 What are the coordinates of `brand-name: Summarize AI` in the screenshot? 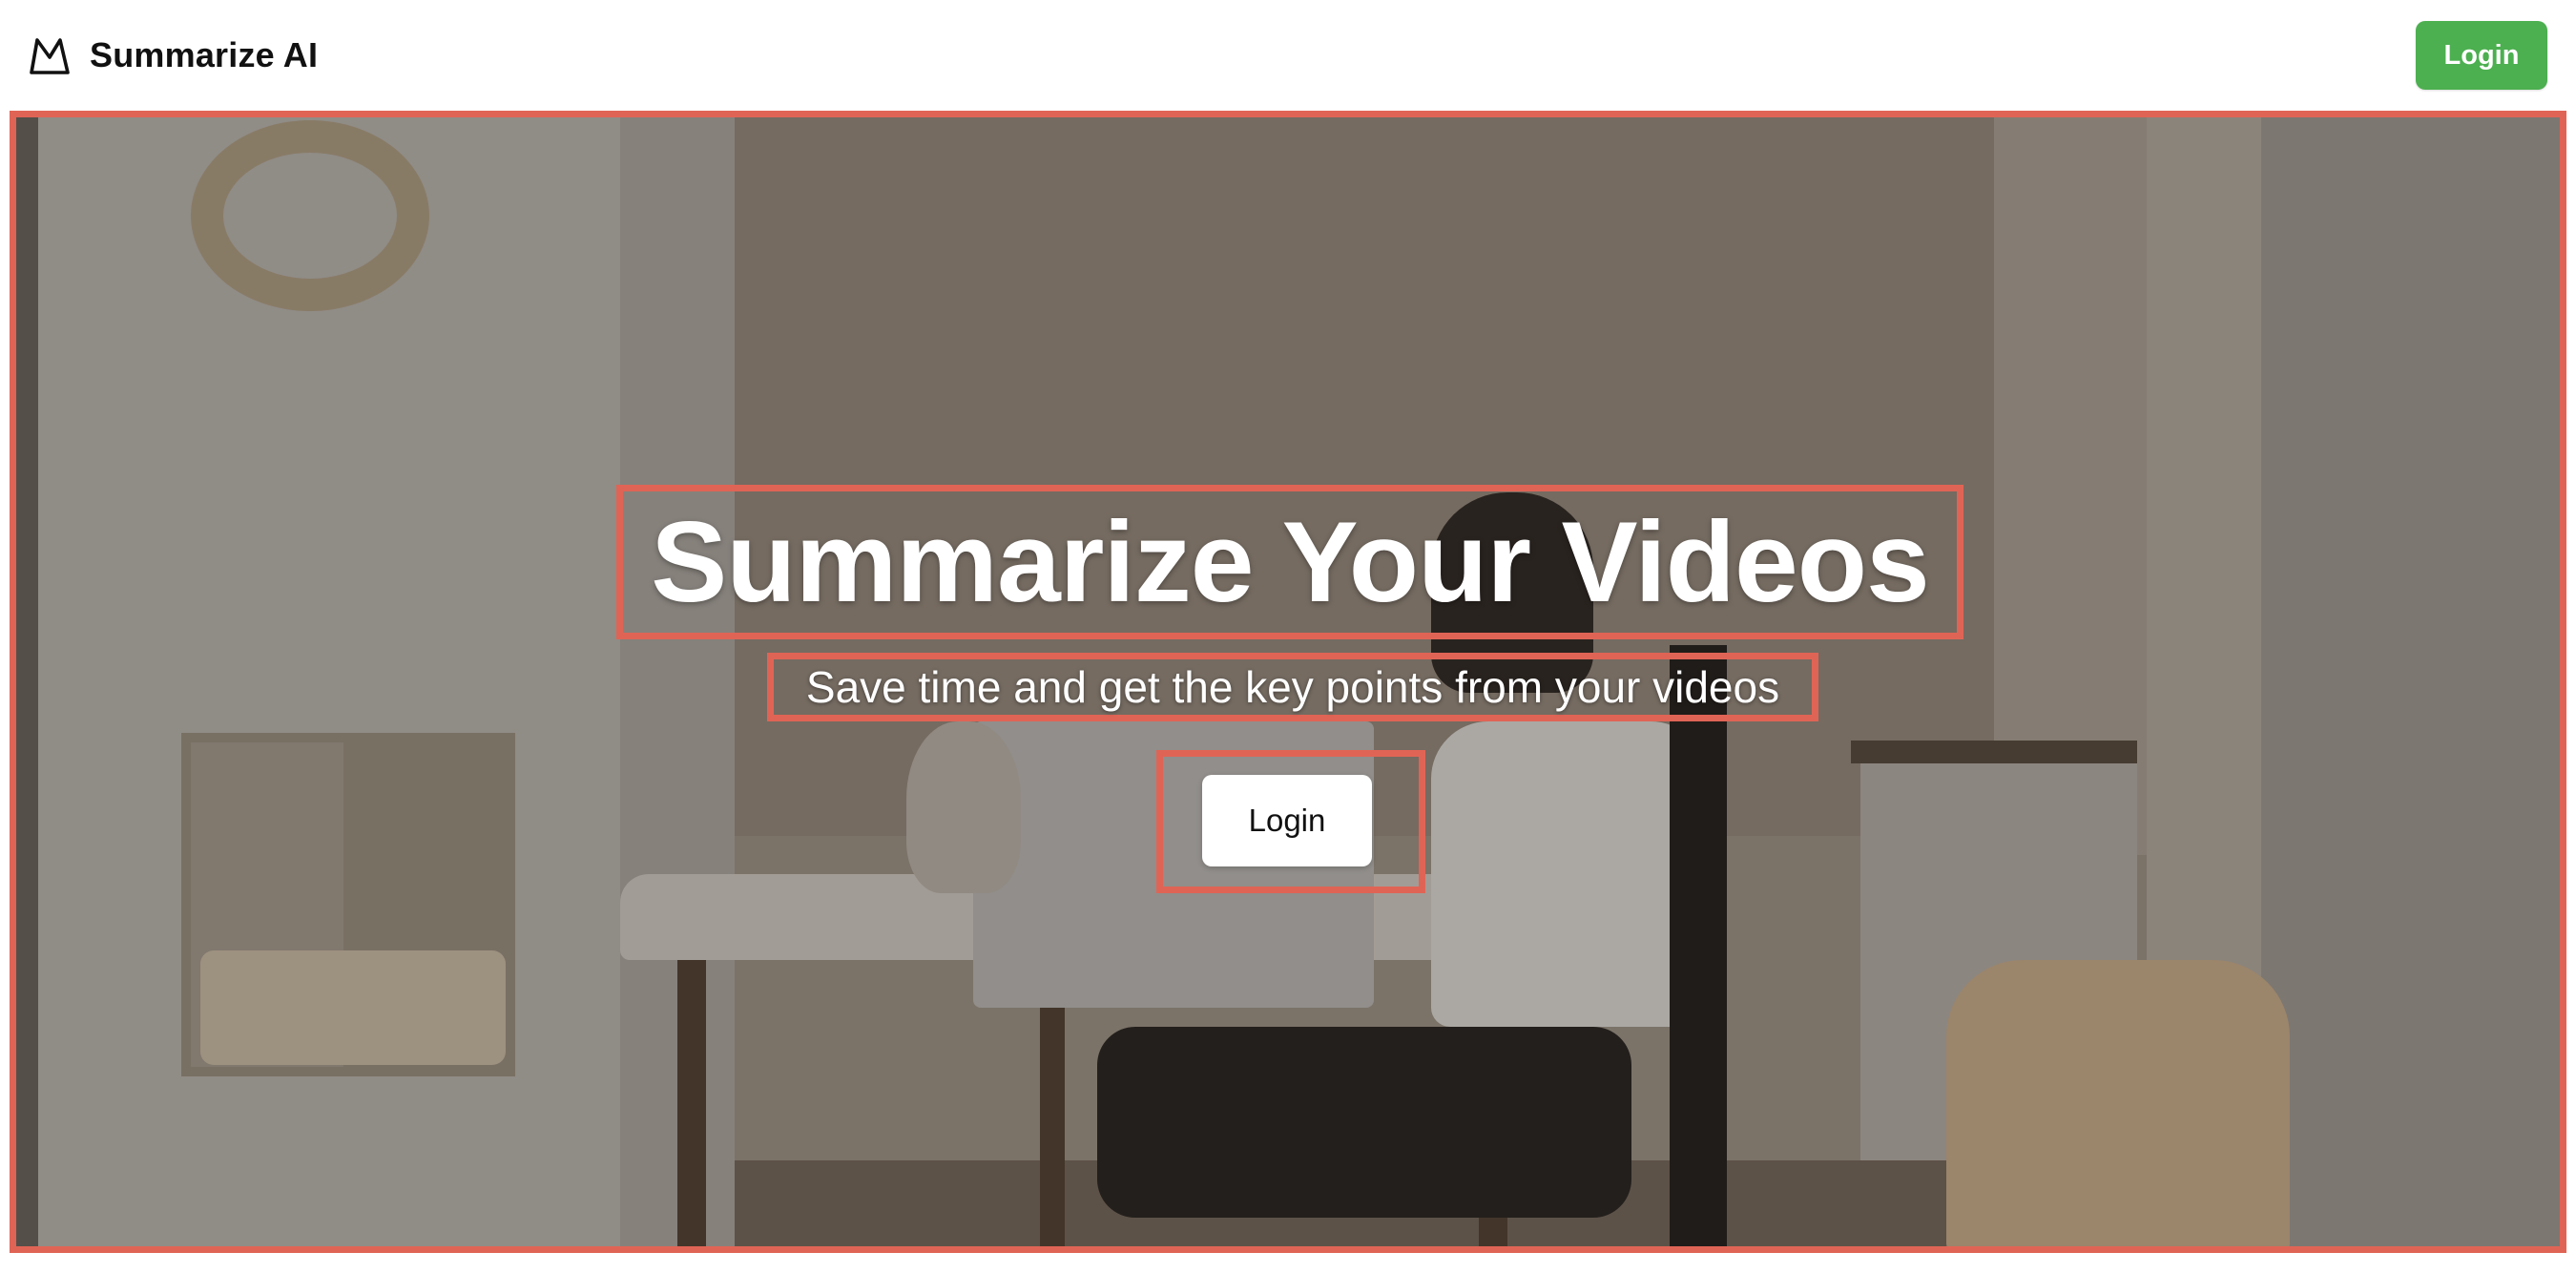 It's located at (204, 54).